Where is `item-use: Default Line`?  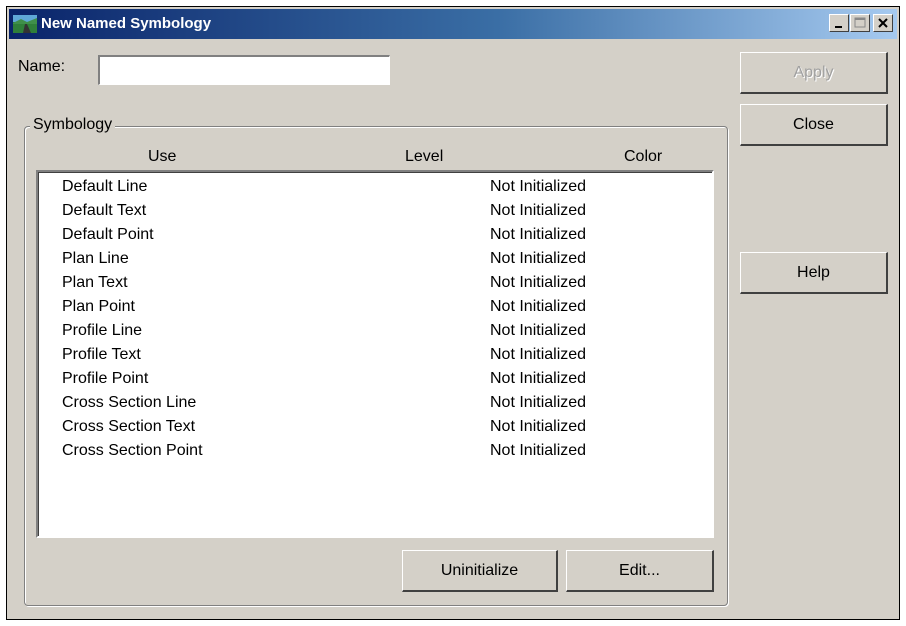
item-use: Default Line is located at coordinates (105, 186).